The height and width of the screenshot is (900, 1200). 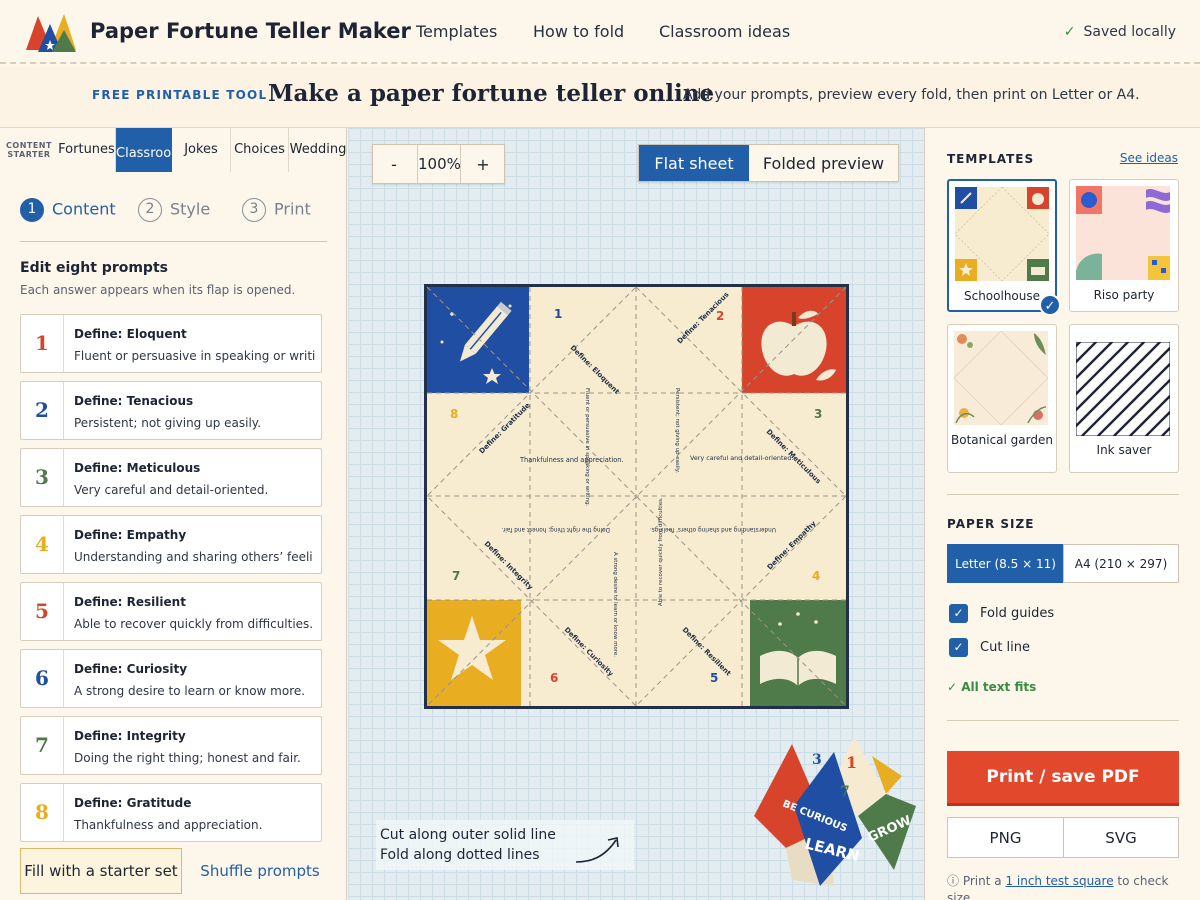 What do you see at coordinates (196, 691) in the screenshot?
I see `prompt-answer-field: A strong desire to learn or know more.` at bounding box center [196, 691].